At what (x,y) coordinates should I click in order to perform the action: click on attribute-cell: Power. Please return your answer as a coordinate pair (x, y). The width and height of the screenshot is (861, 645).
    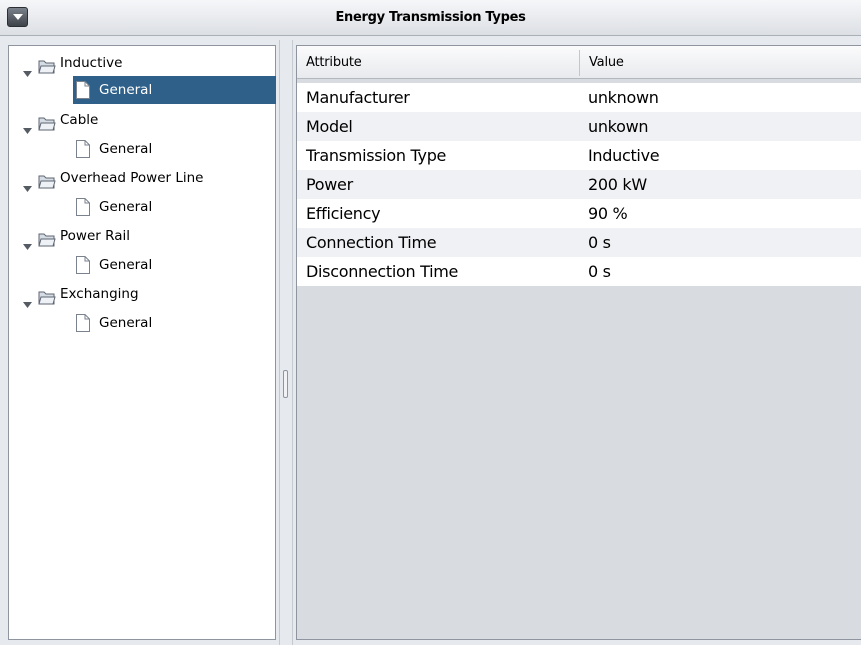
    Looking at the image, I should click on (329, 184).